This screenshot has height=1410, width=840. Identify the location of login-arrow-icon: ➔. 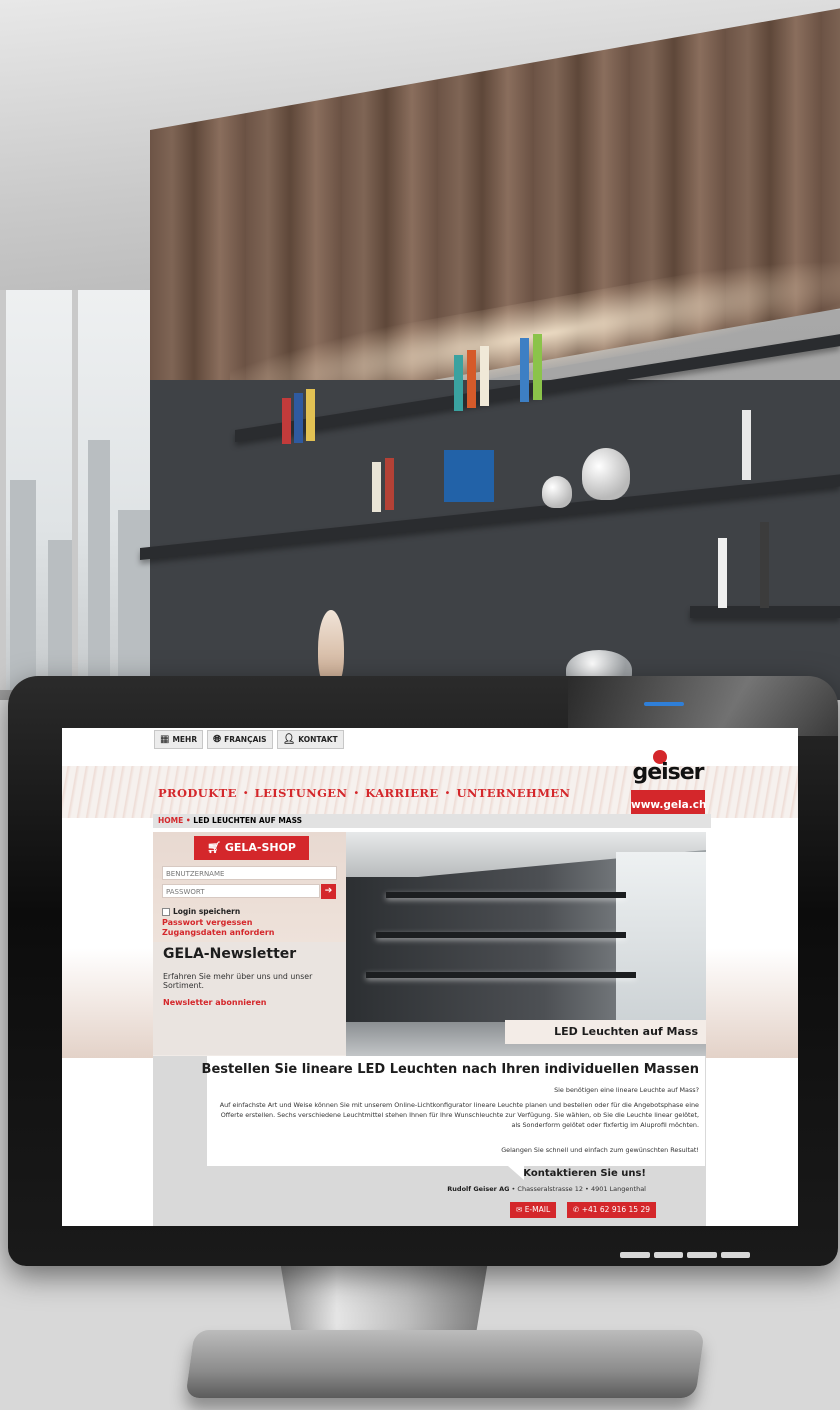
(328, 891).